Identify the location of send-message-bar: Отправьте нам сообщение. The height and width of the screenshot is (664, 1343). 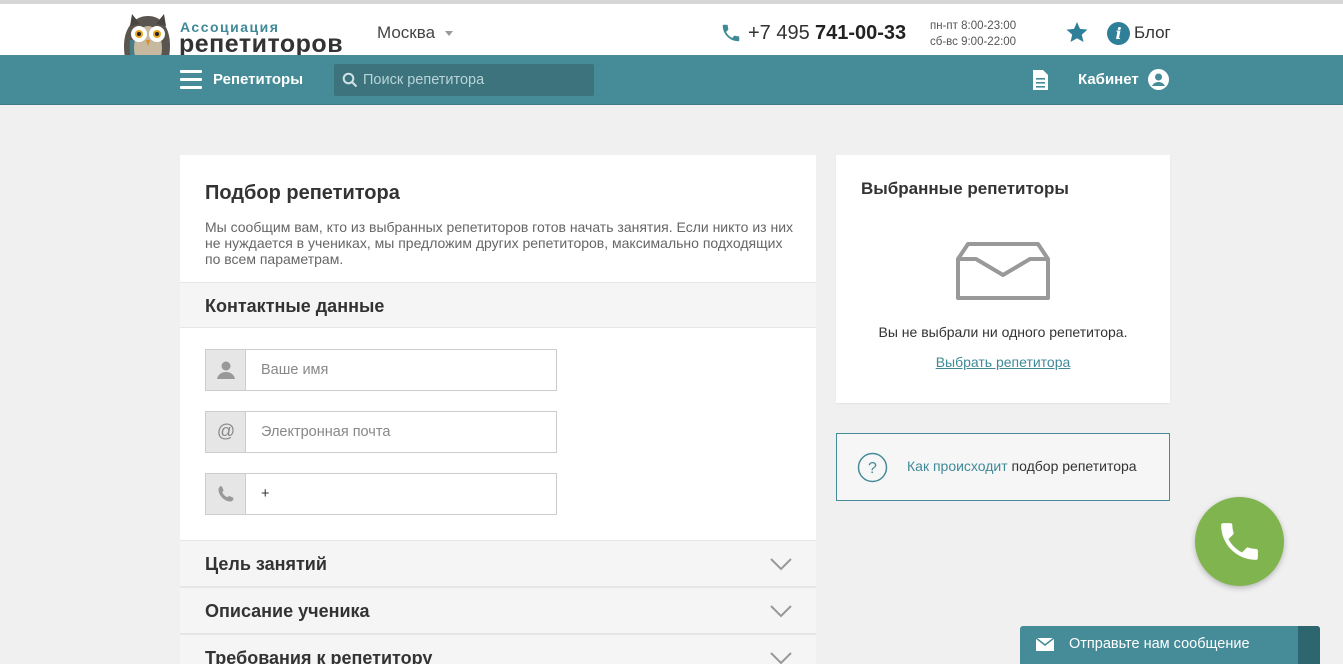
(1170, 645).